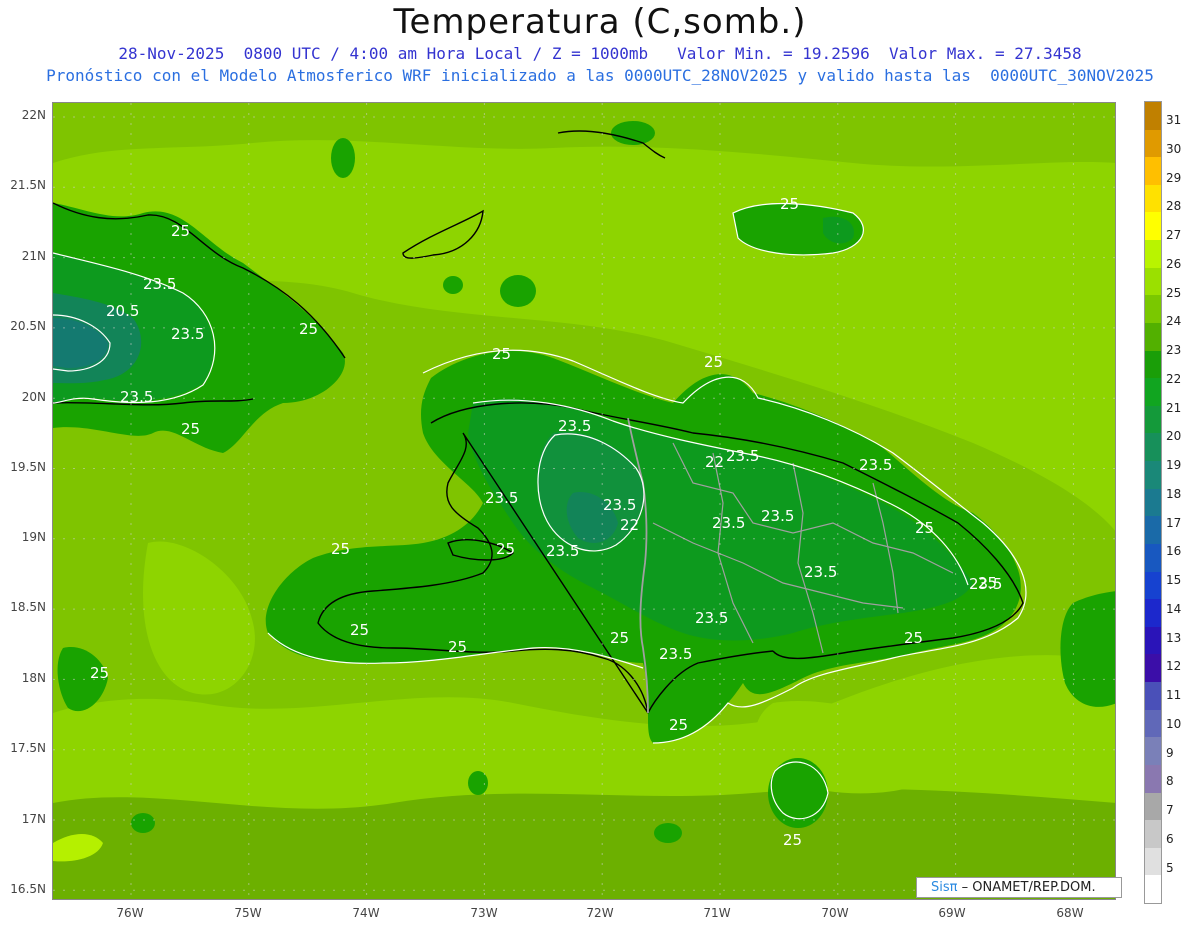 Image resolution: width=1200 pixels, height=927 pixels. Describe the element at coordinates (33, 115) in the screenshot. I see `lat-label: 22N` at that location.